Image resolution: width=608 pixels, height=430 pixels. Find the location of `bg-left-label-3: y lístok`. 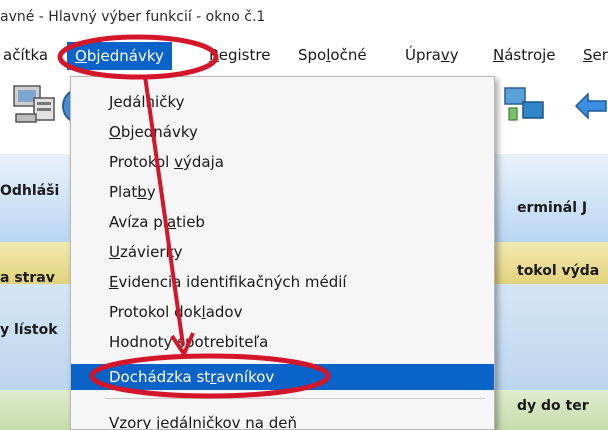

bg-left-label-3: y lístok is located at coordinates (29, 330).